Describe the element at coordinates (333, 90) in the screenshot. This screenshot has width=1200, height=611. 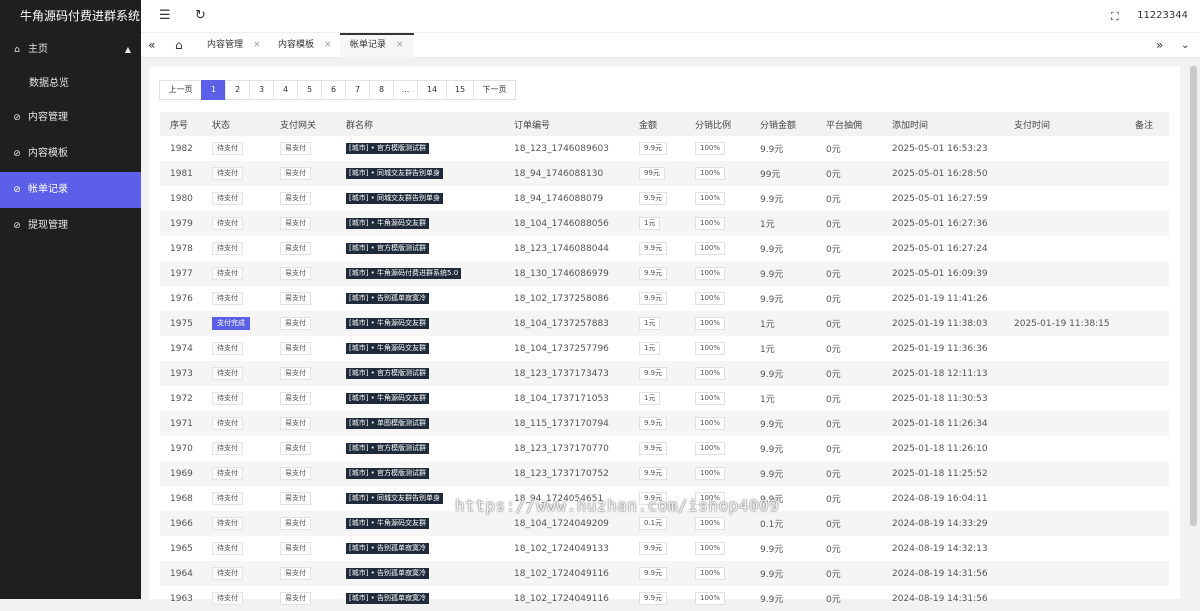
I see `page-button: 6` at that location.